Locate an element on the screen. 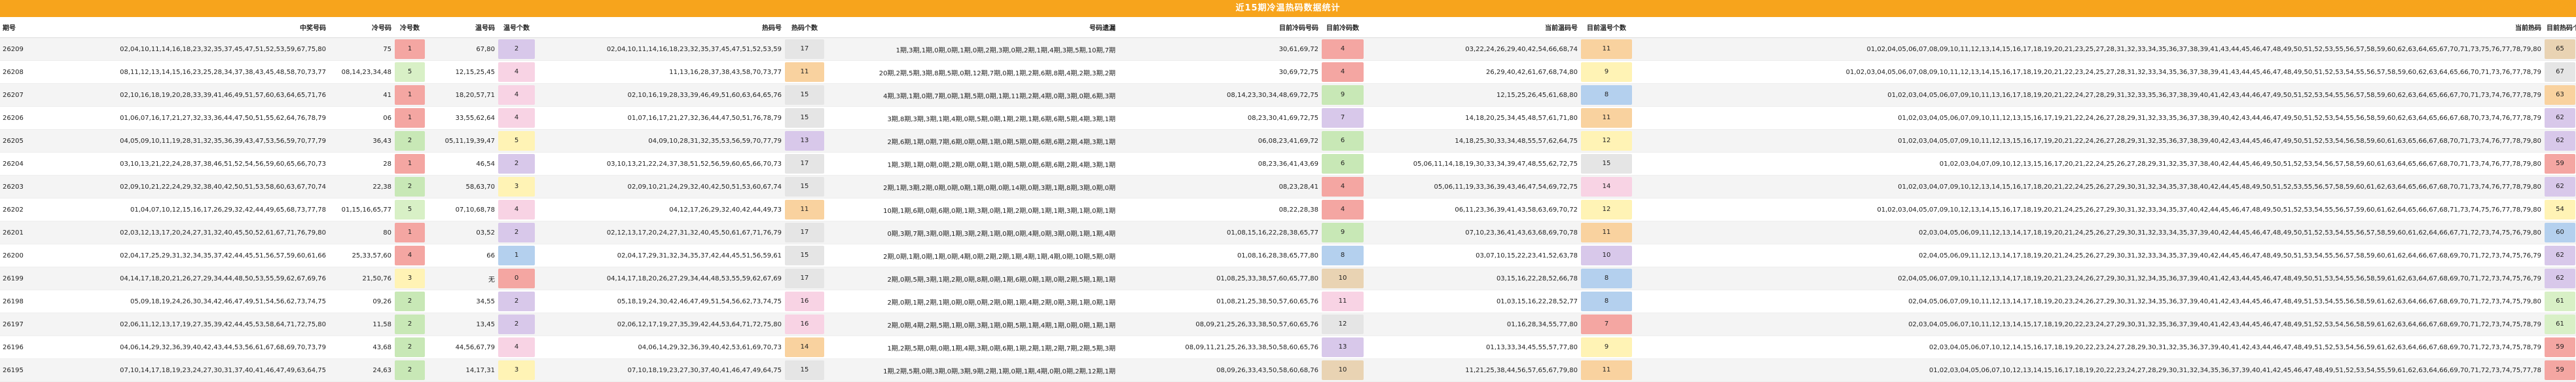 The height and width of the screenshot is (382, 2576). cell-cur-cold-count-badge: 11 is located at coordinates (1343, 301).